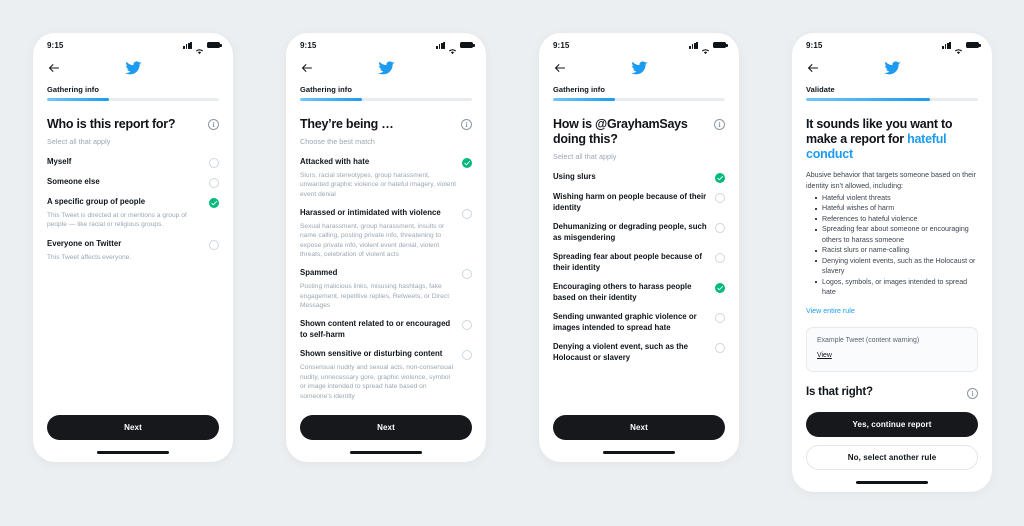 The image size is (1024, 526). I want to click on step-label: Gathering info, so click(579, 89).